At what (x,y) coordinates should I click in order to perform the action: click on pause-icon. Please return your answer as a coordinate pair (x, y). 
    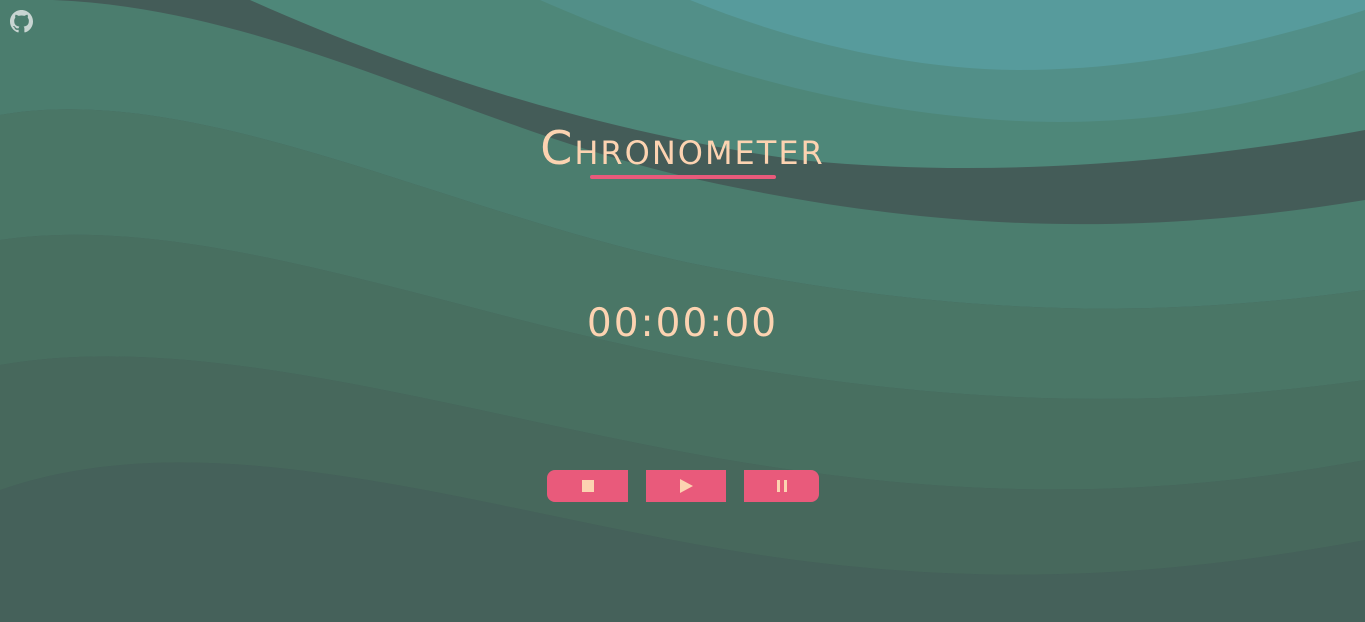
    Looking at the image, I should click on (781, 486).